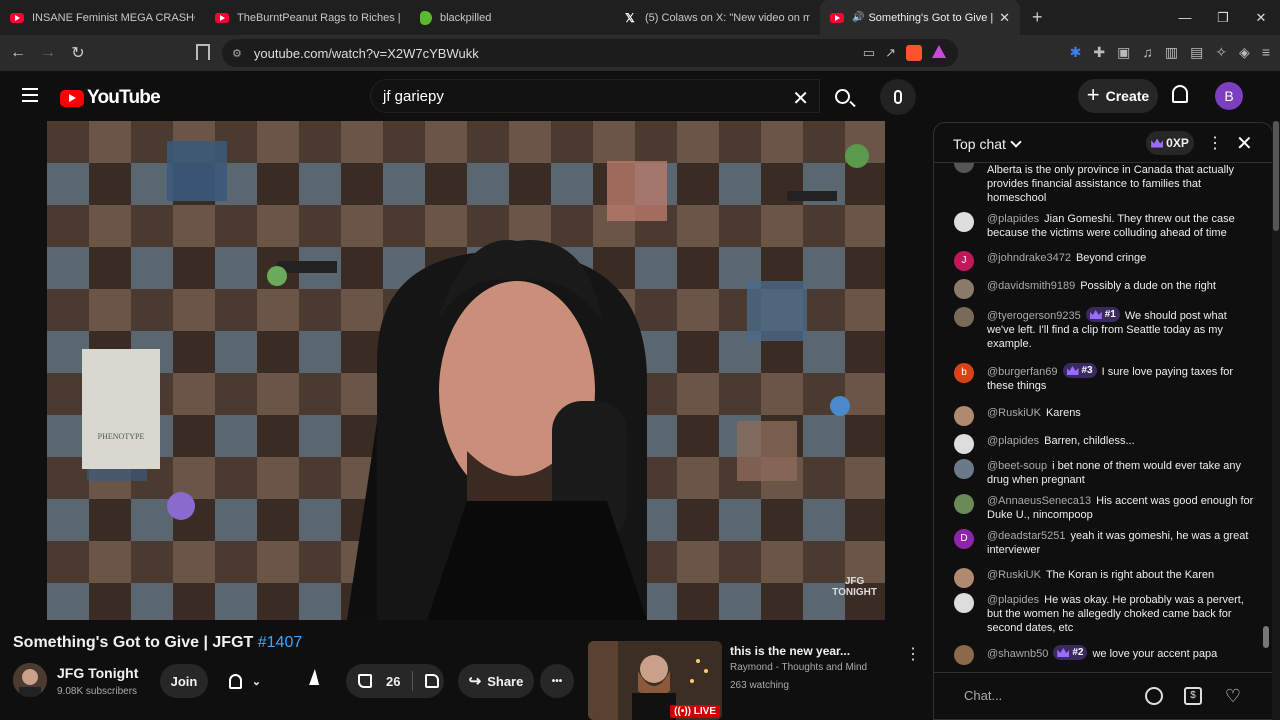 Image resolution: width=1280 pixels, height=720 pixels. I want to click on chat-mode-dropdown: Top chat, so click(986, 144).